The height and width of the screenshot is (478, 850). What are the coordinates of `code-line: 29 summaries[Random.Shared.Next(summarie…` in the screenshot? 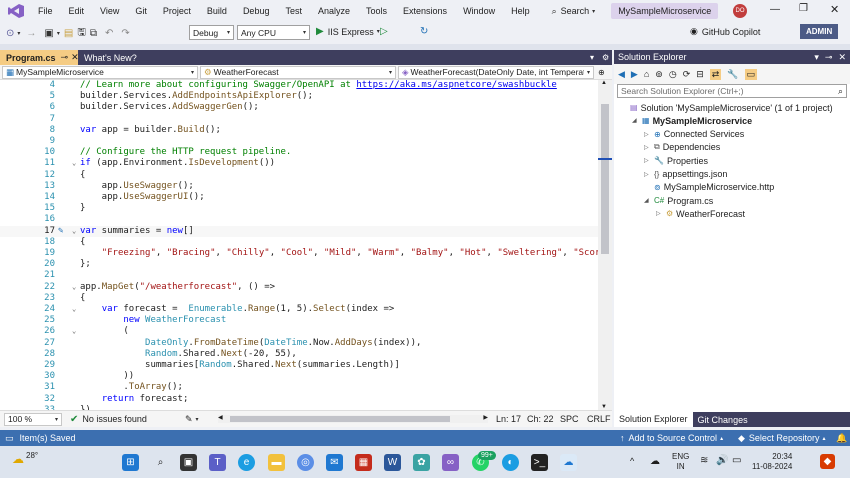 It's located at (299, 365).